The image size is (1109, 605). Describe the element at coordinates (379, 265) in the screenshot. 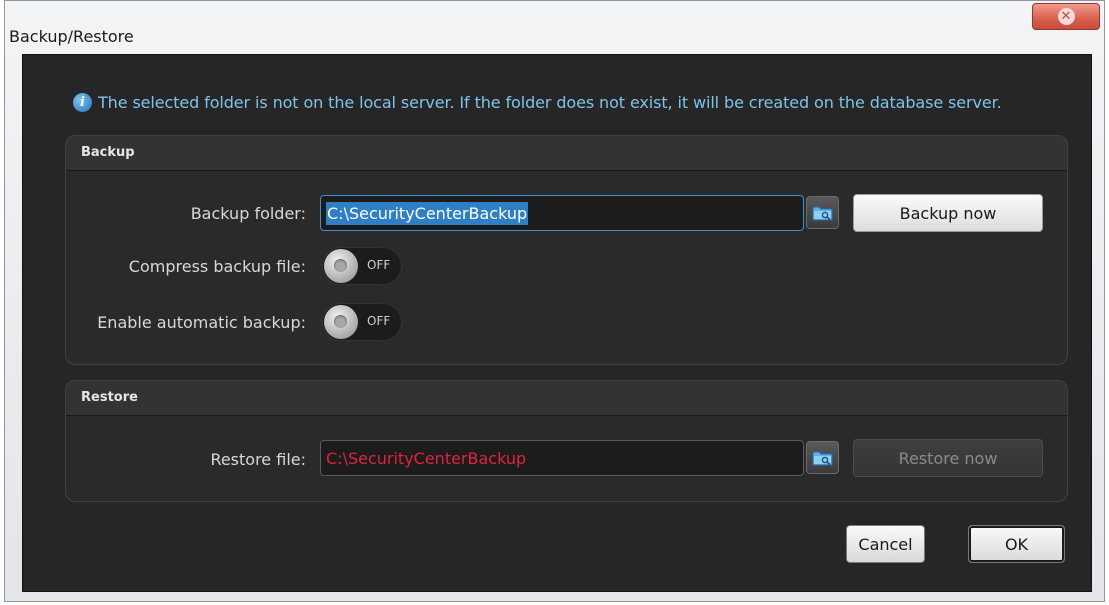

I see `compress-toggle-state: OFF` at that location.